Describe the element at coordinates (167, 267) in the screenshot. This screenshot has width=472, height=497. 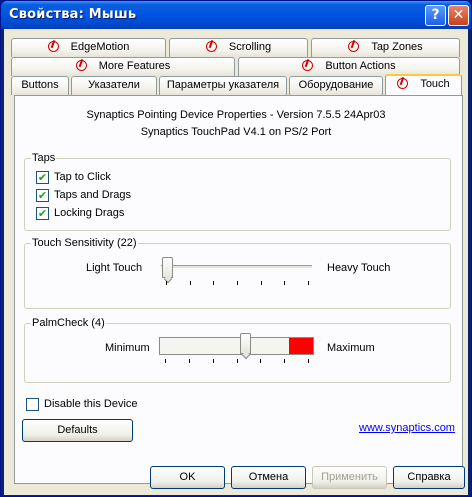
I see `sensitivity-slider` at that location.